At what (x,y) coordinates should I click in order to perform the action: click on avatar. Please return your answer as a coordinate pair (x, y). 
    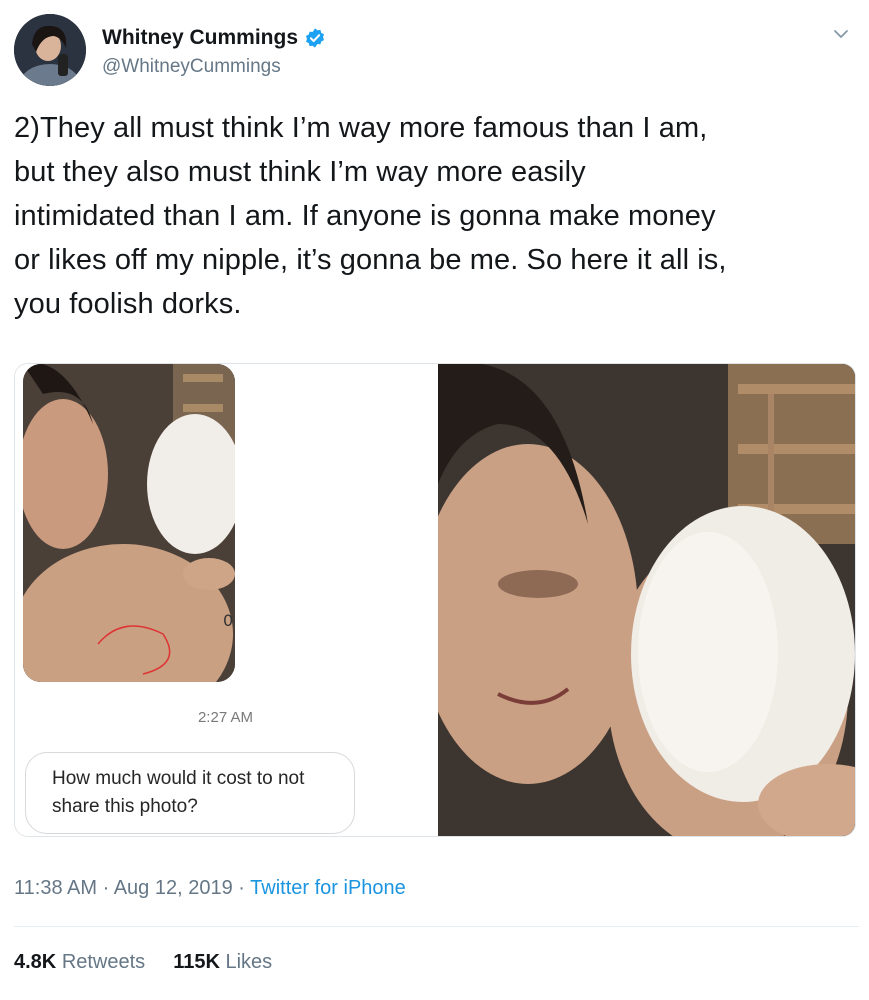
    Looking at the image, I should click on (50, 50).